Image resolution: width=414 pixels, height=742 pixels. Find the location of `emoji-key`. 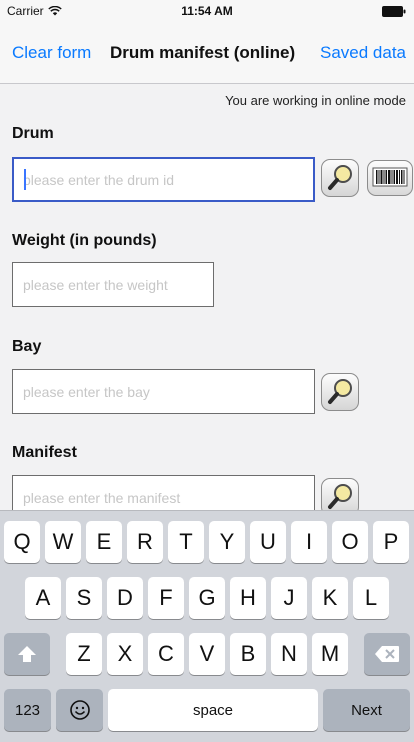

emoji-key is located at coordinates (79, 710).